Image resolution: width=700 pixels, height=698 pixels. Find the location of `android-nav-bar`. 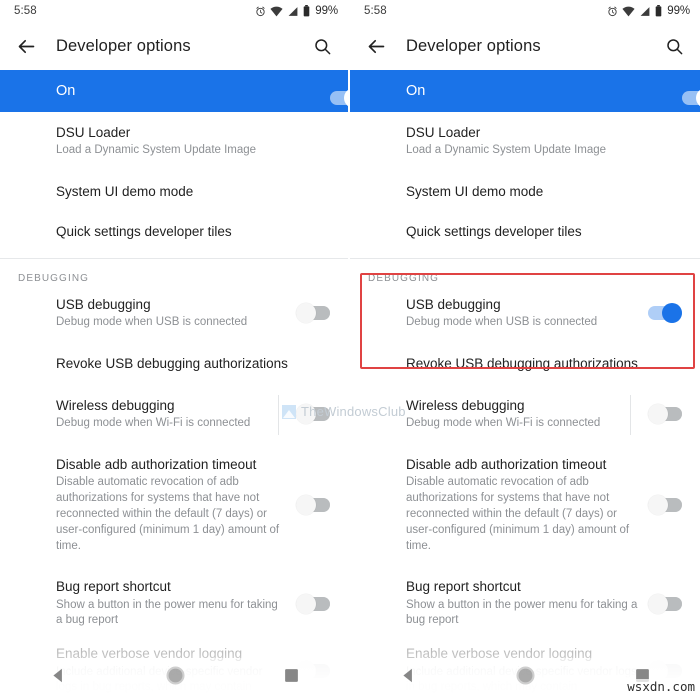

android-nav-bar is located at coordinates (174, 678).